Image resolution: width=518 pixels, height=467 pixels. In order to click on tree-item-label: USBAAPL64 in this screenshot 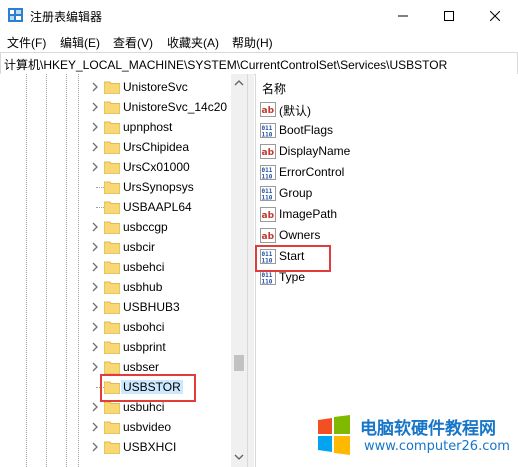, I will do `click(157, 207)`.